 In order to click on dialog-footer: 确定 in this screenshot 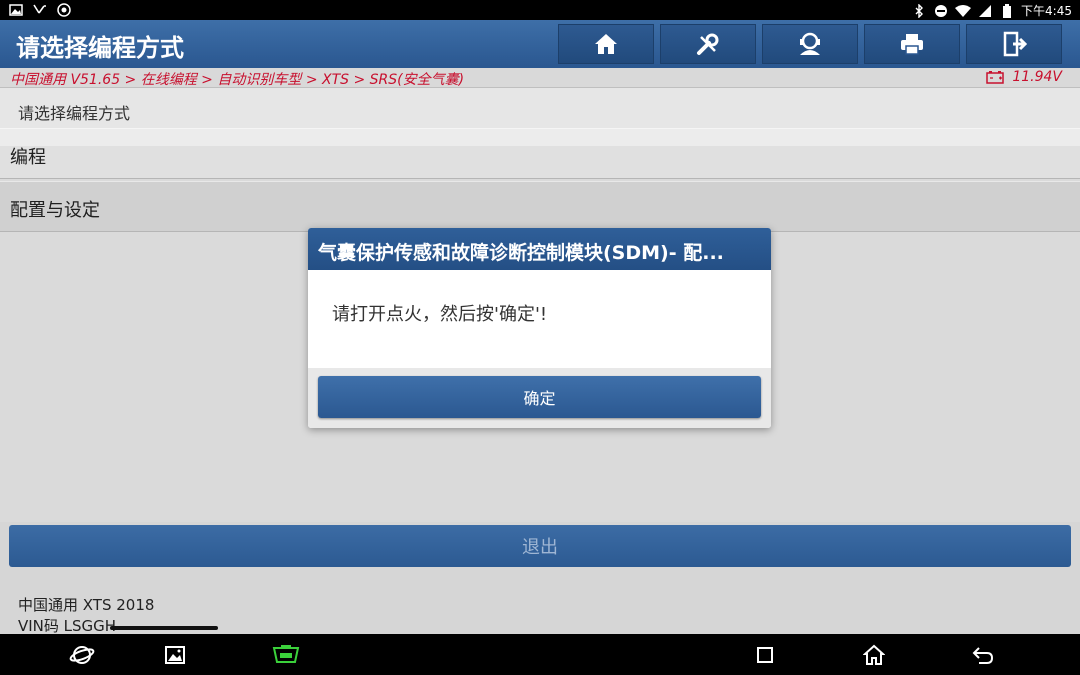, I will do `click(539, 398)`.